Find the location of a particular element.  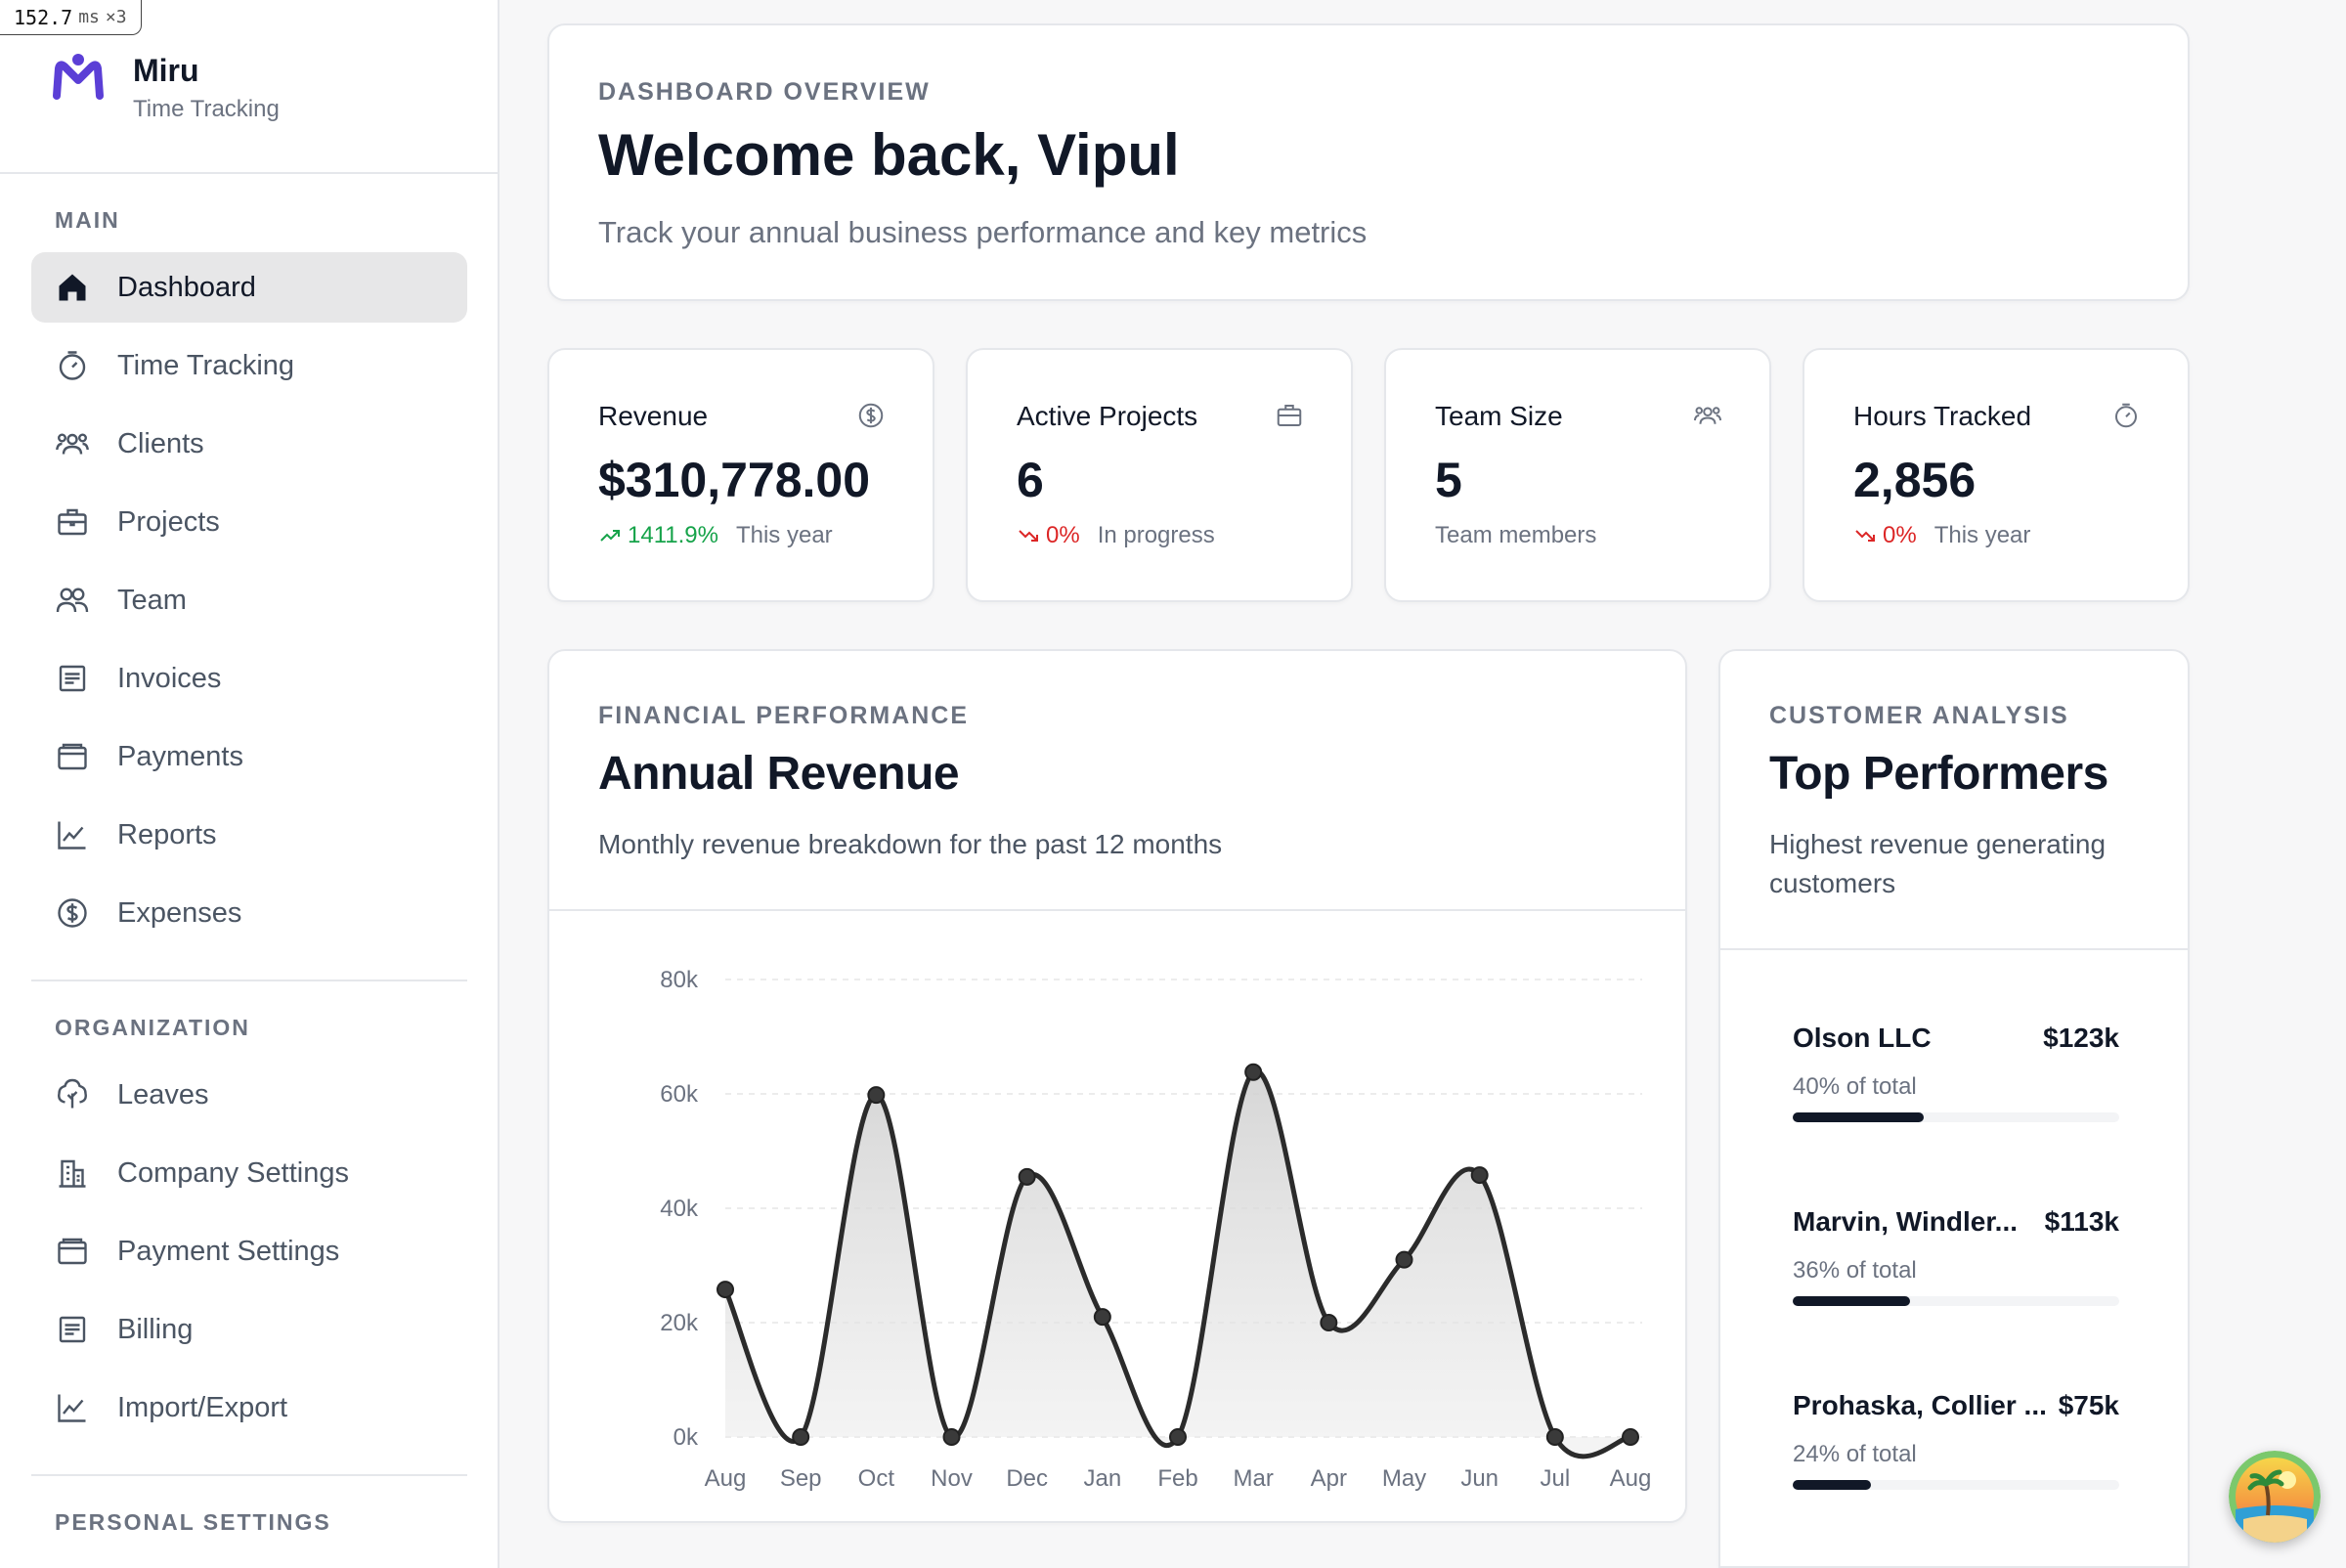

sidebar-item-dashboard: Dashboard is located at coordinates (249, 287).